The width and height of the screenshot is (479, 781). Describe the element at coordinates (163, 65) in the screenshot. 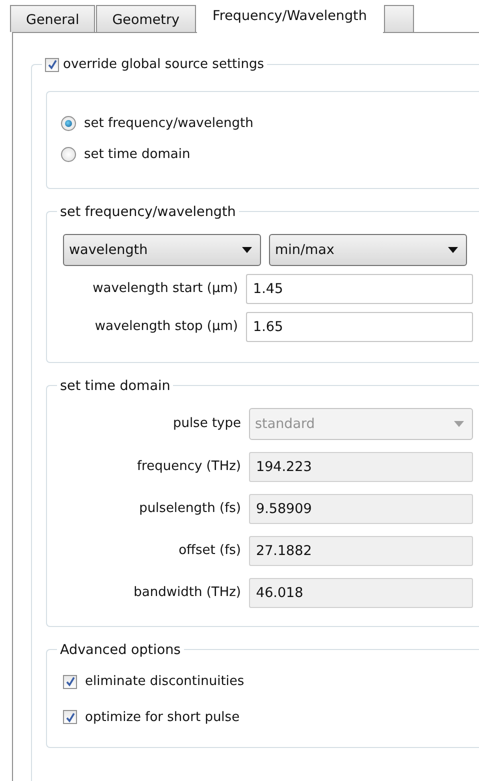

I see `checkbox-label: override global source settings` at that location.